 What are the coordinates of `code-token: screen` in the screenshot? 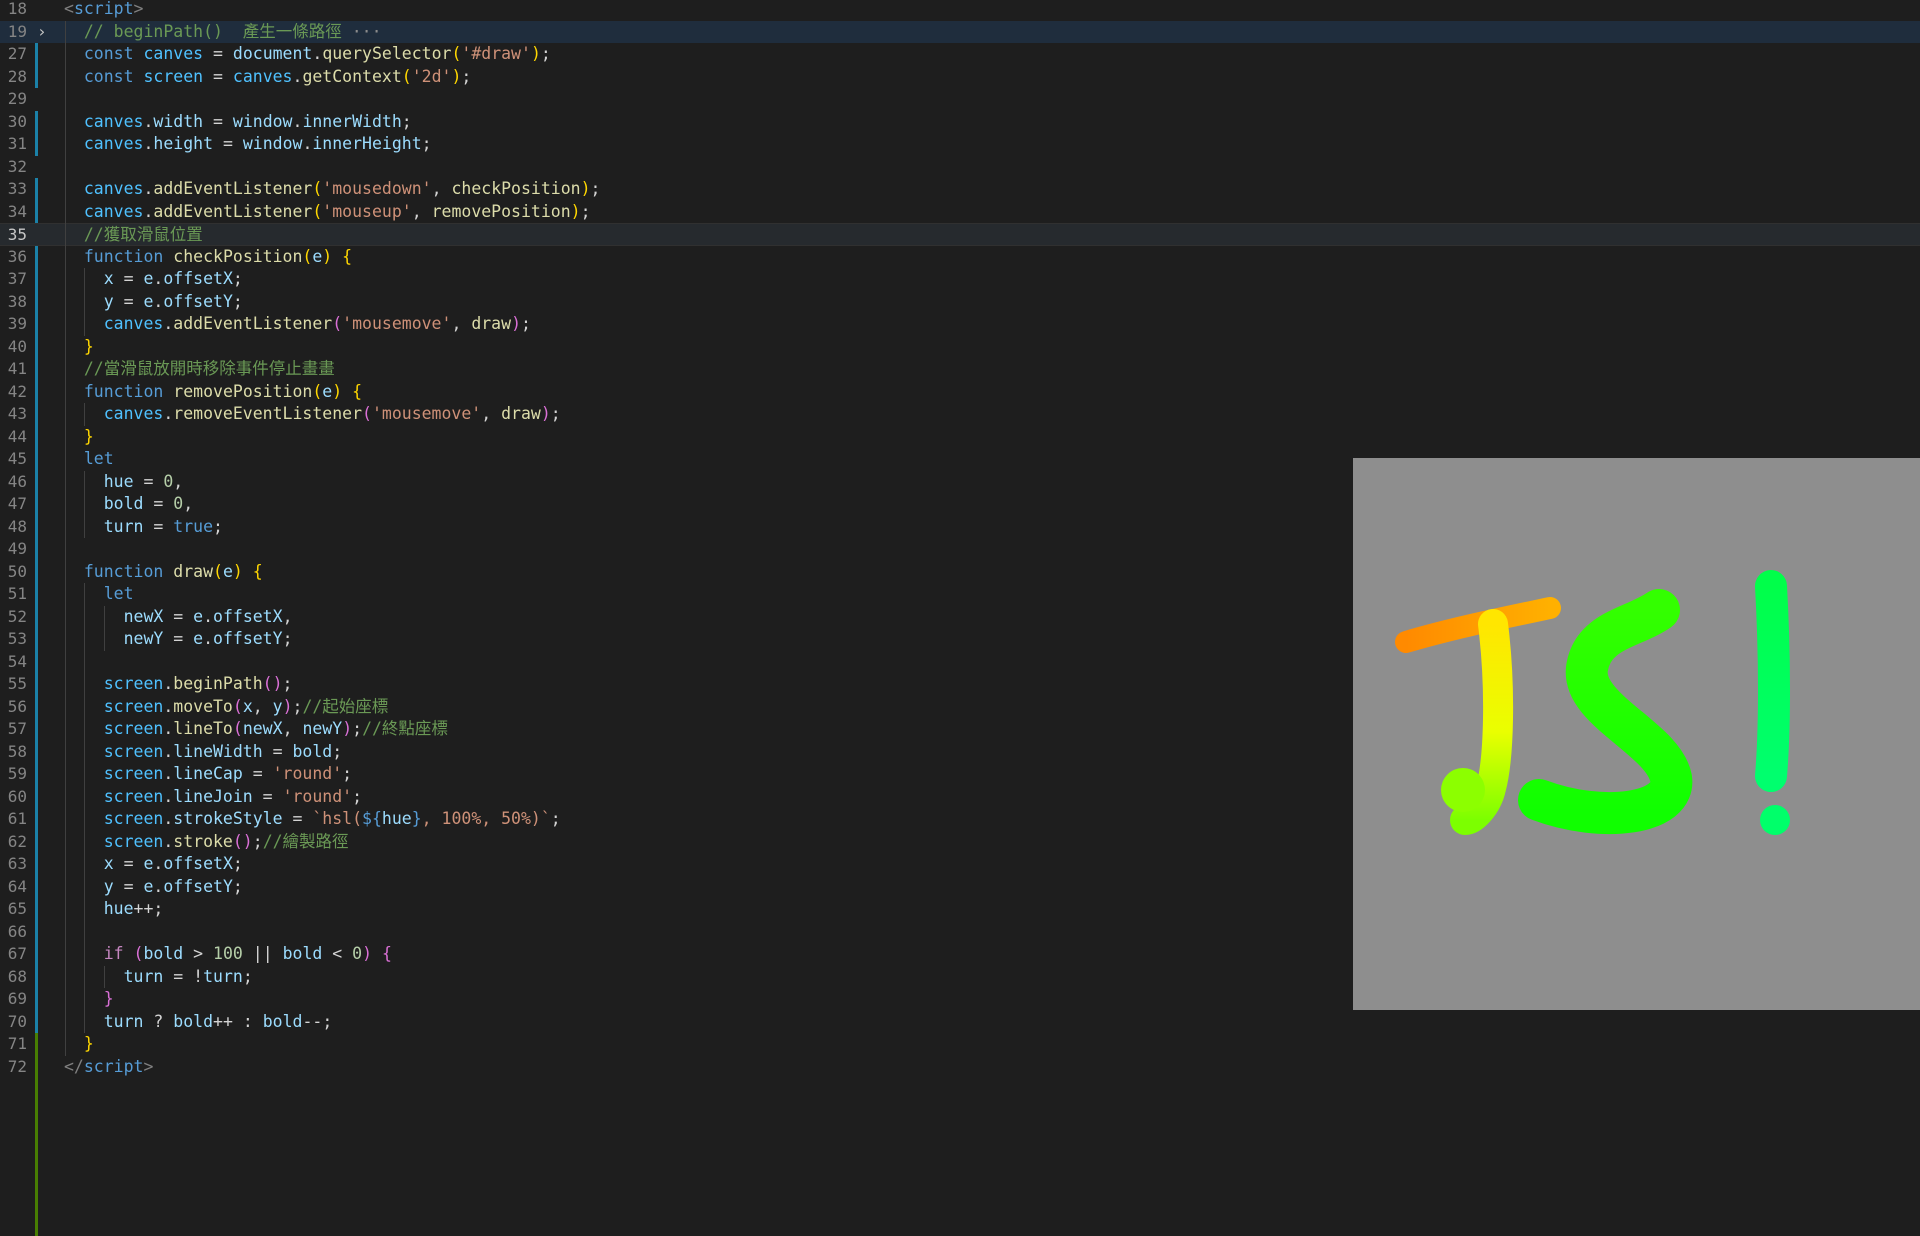 It's located at (133, 773).